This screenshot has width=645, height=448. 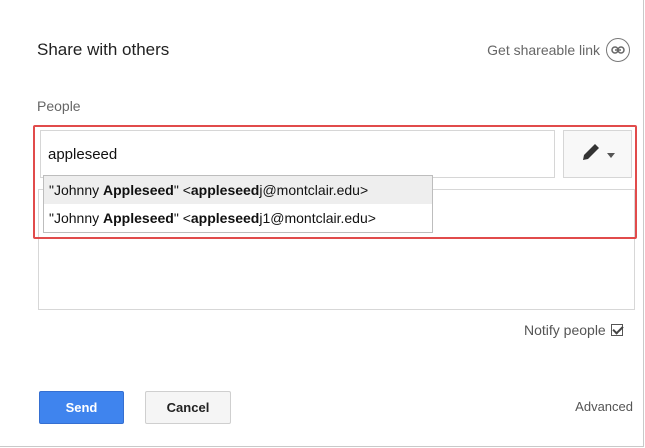 What do you see at coordinates (81, 407) in the screenshot?
I see `send-button: Send` at bounding box center [81, 407].